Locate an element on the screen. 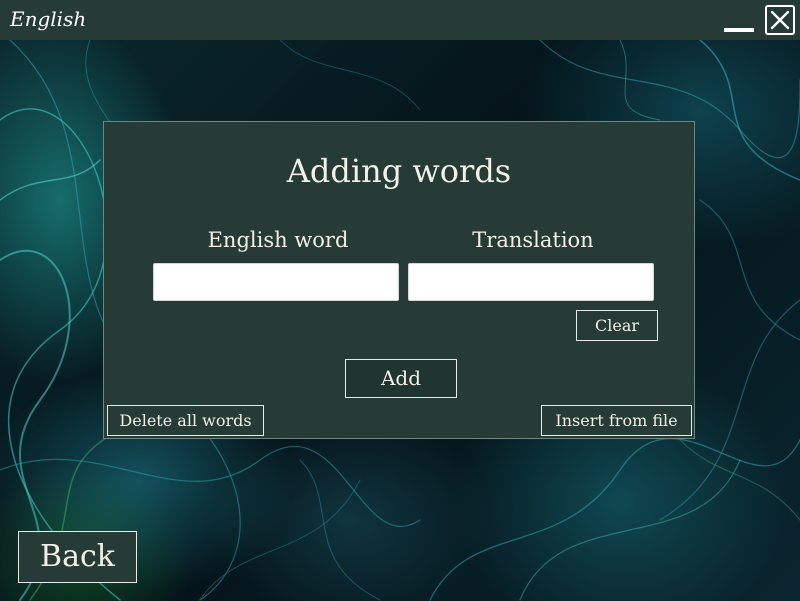 Image resolution: width=800 pixels, height=601 pixels. add-button: Add is located at coordinates (401, 378).